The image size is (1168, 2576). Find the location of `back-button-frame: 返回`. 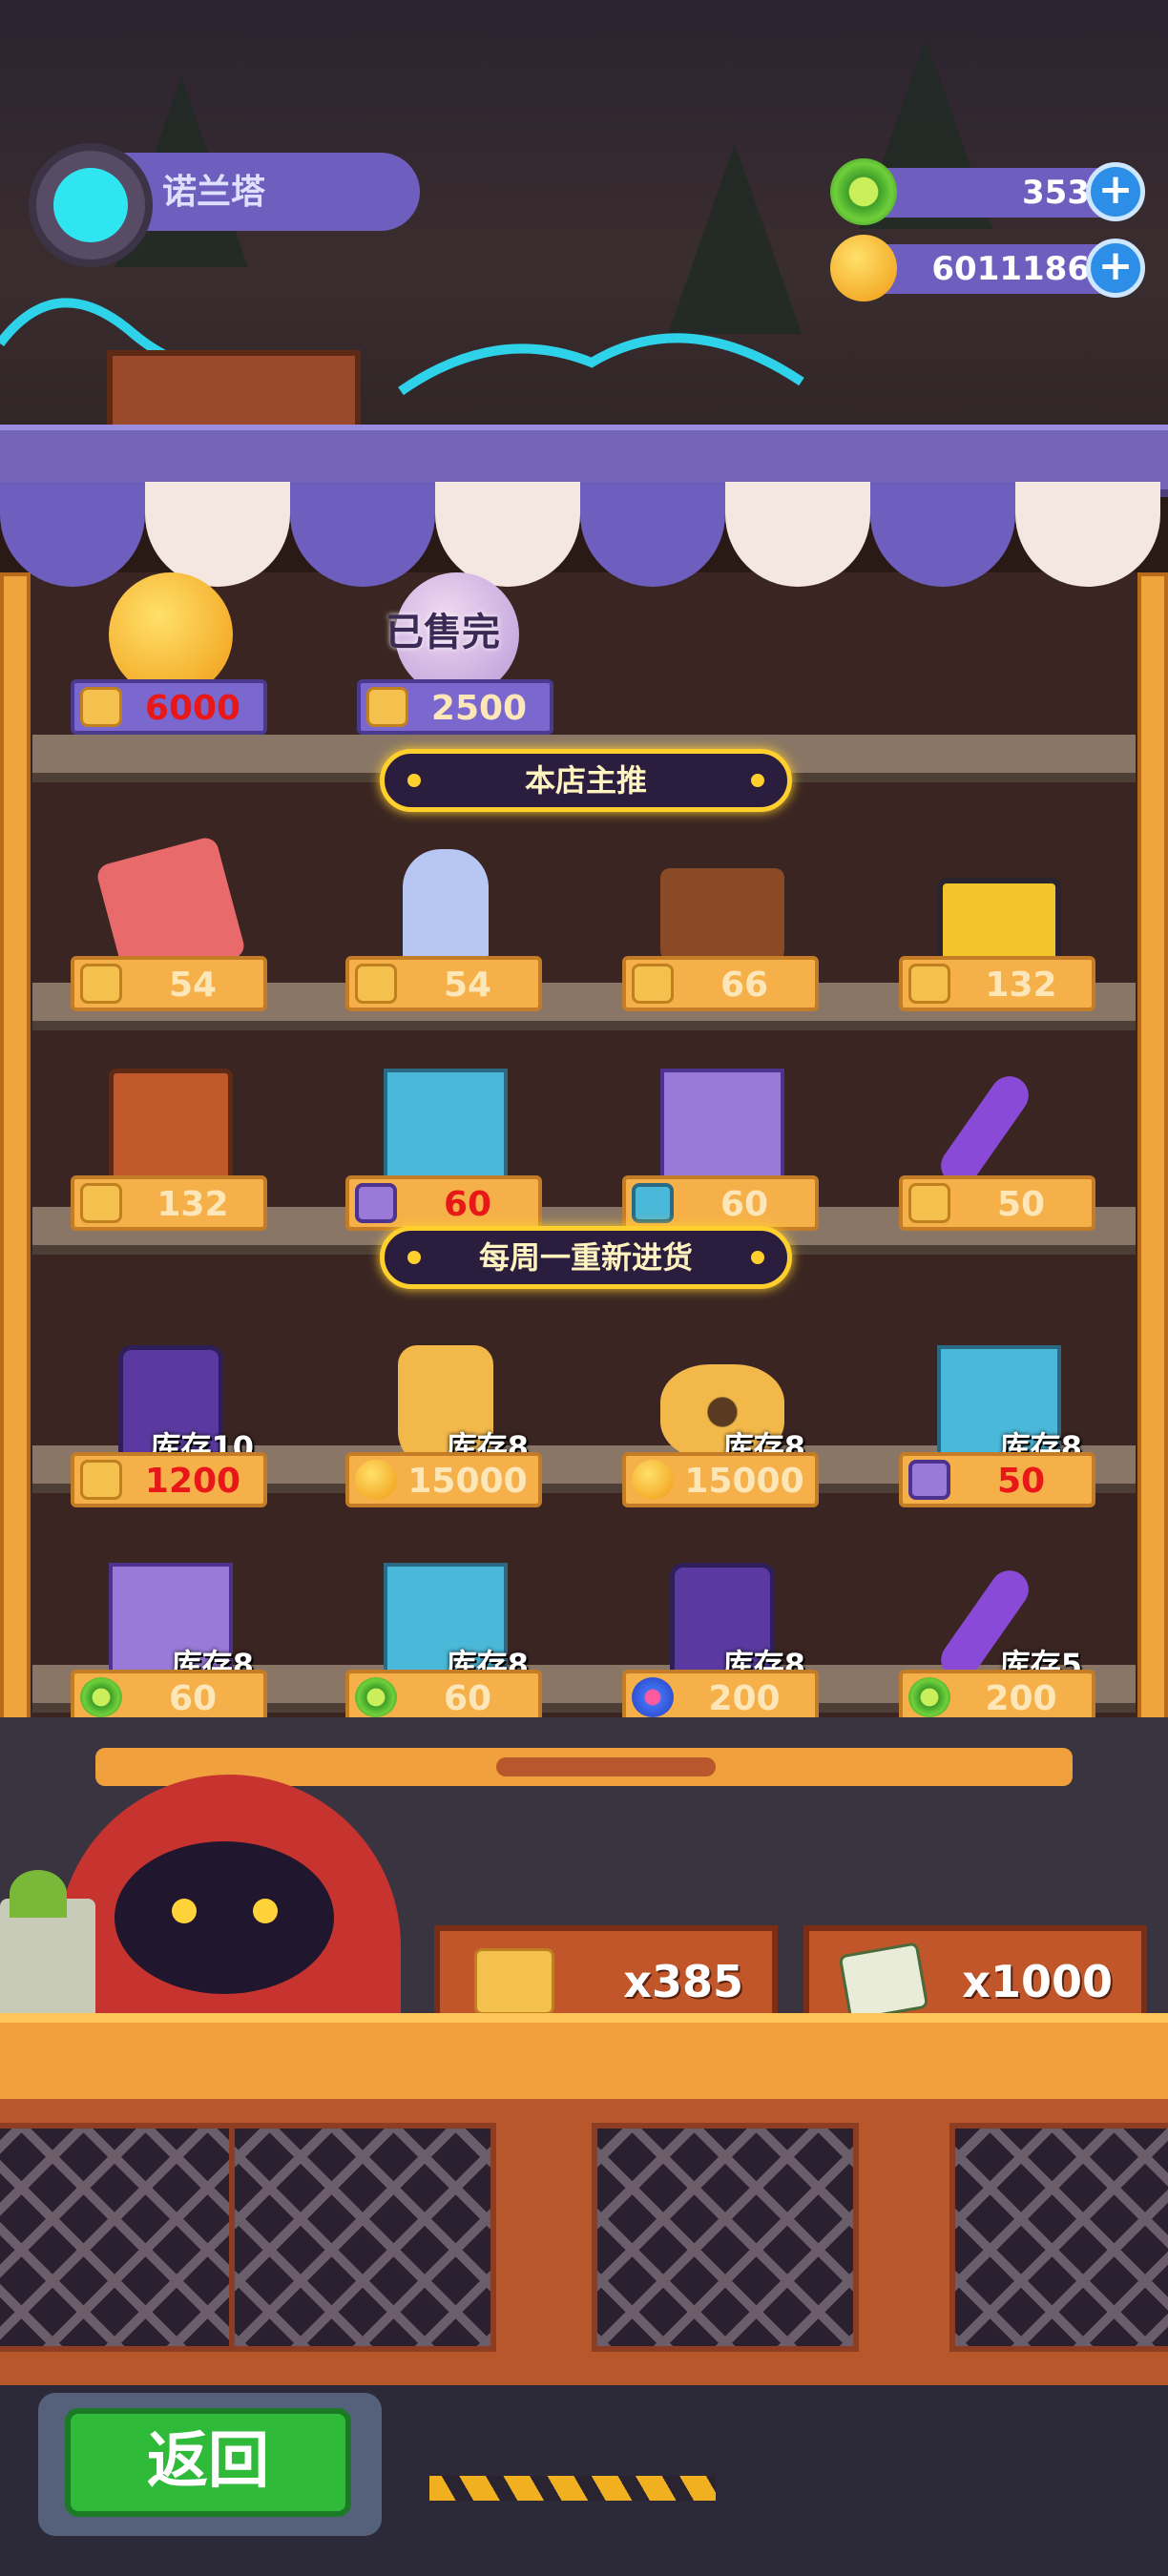

back-button-frame: 返回 is located at coordinates (210, 2464).